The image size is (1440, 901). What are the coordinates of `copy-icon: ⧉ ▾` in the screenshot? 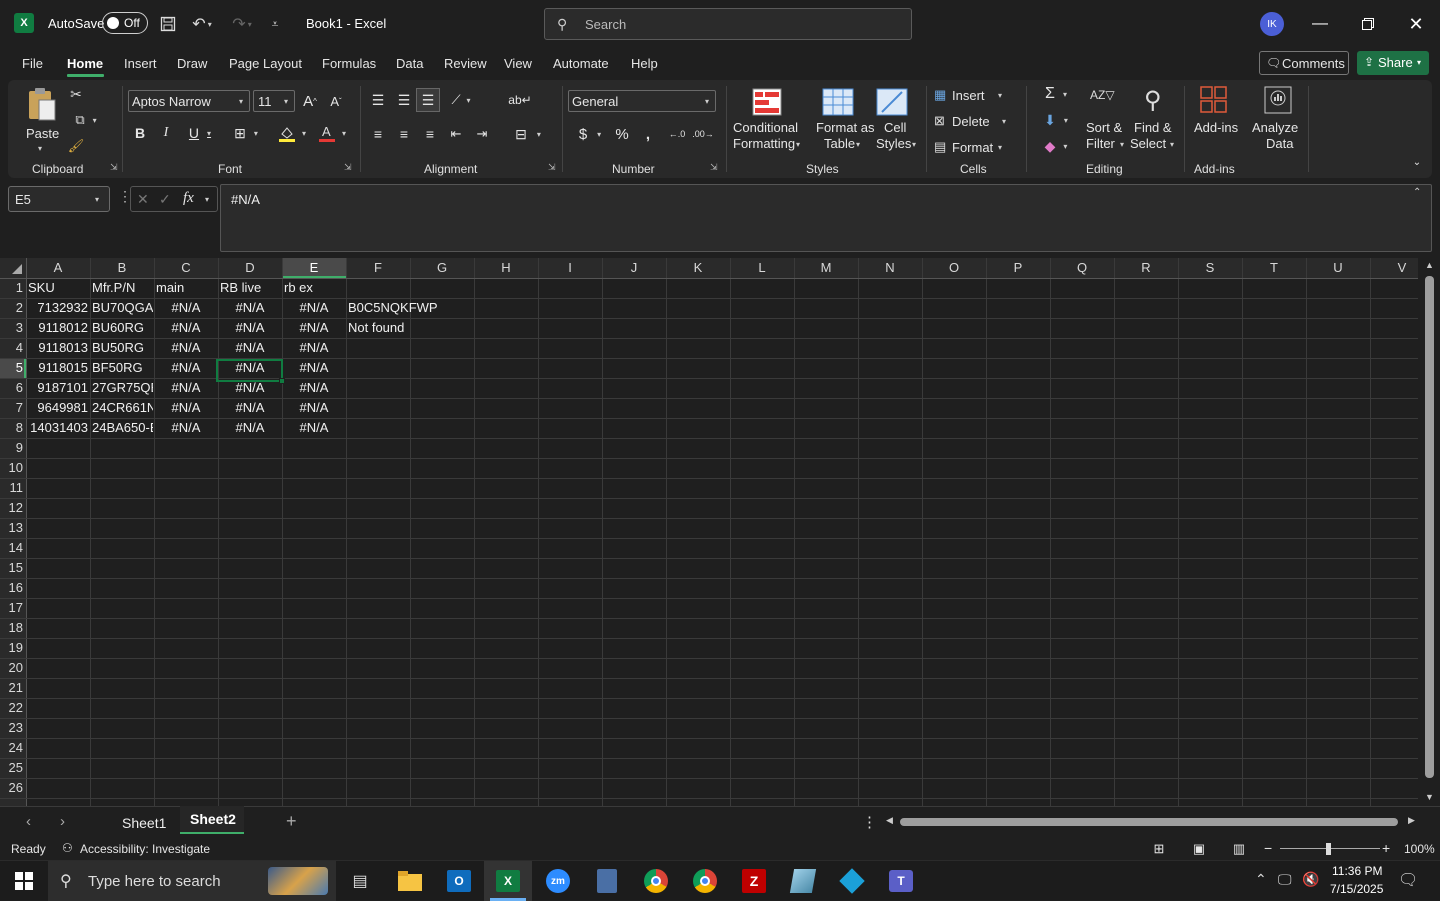 It's located at (86, 120).